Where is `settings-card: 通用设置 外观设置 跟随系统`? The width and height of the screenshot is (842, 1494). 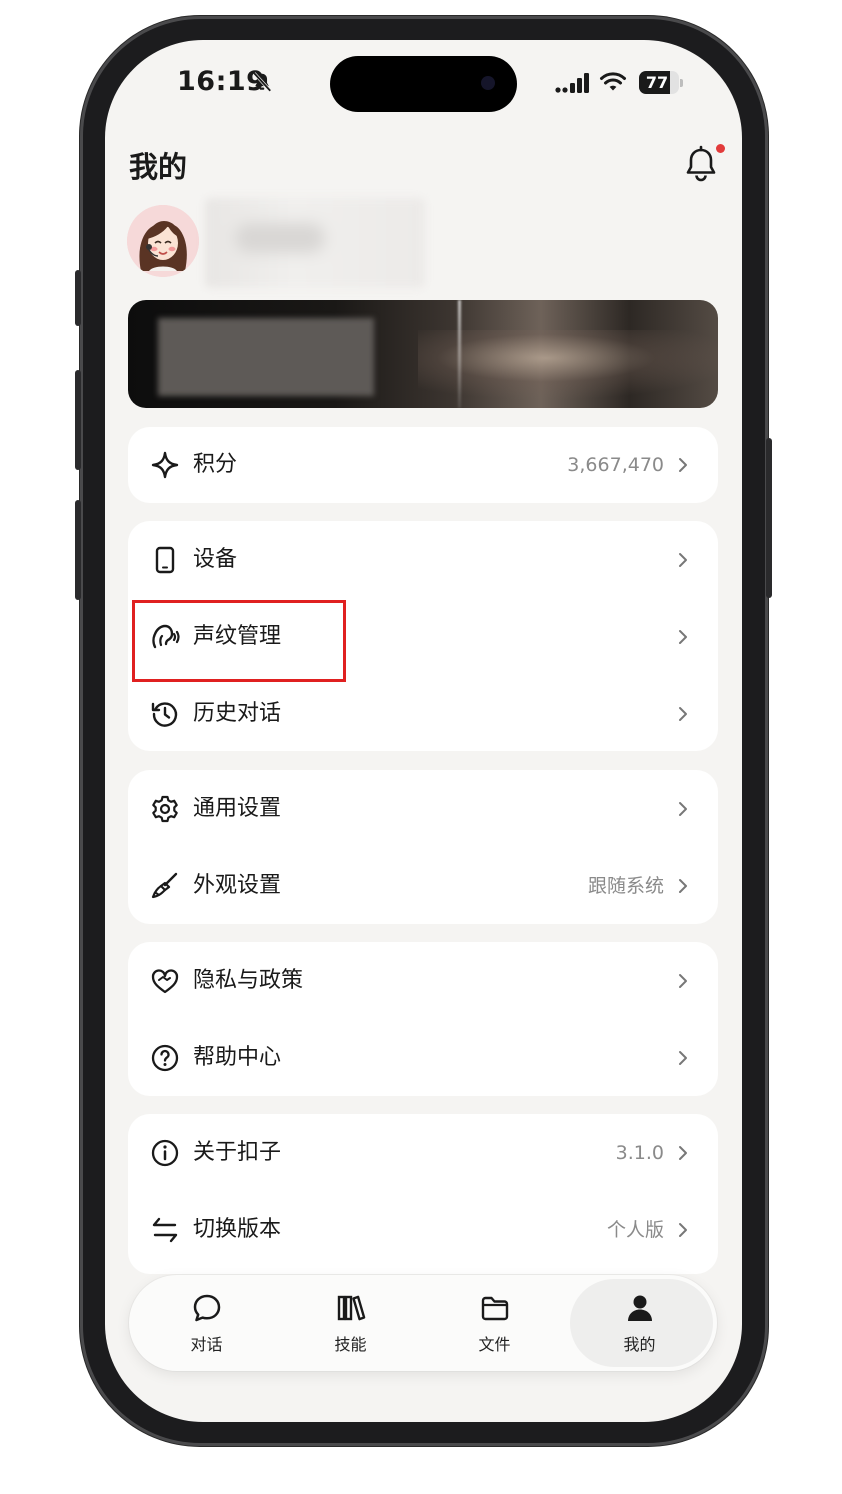
settings-card: 通用设置 外观设置 跟随系统 is located at coordinates (423, 847).